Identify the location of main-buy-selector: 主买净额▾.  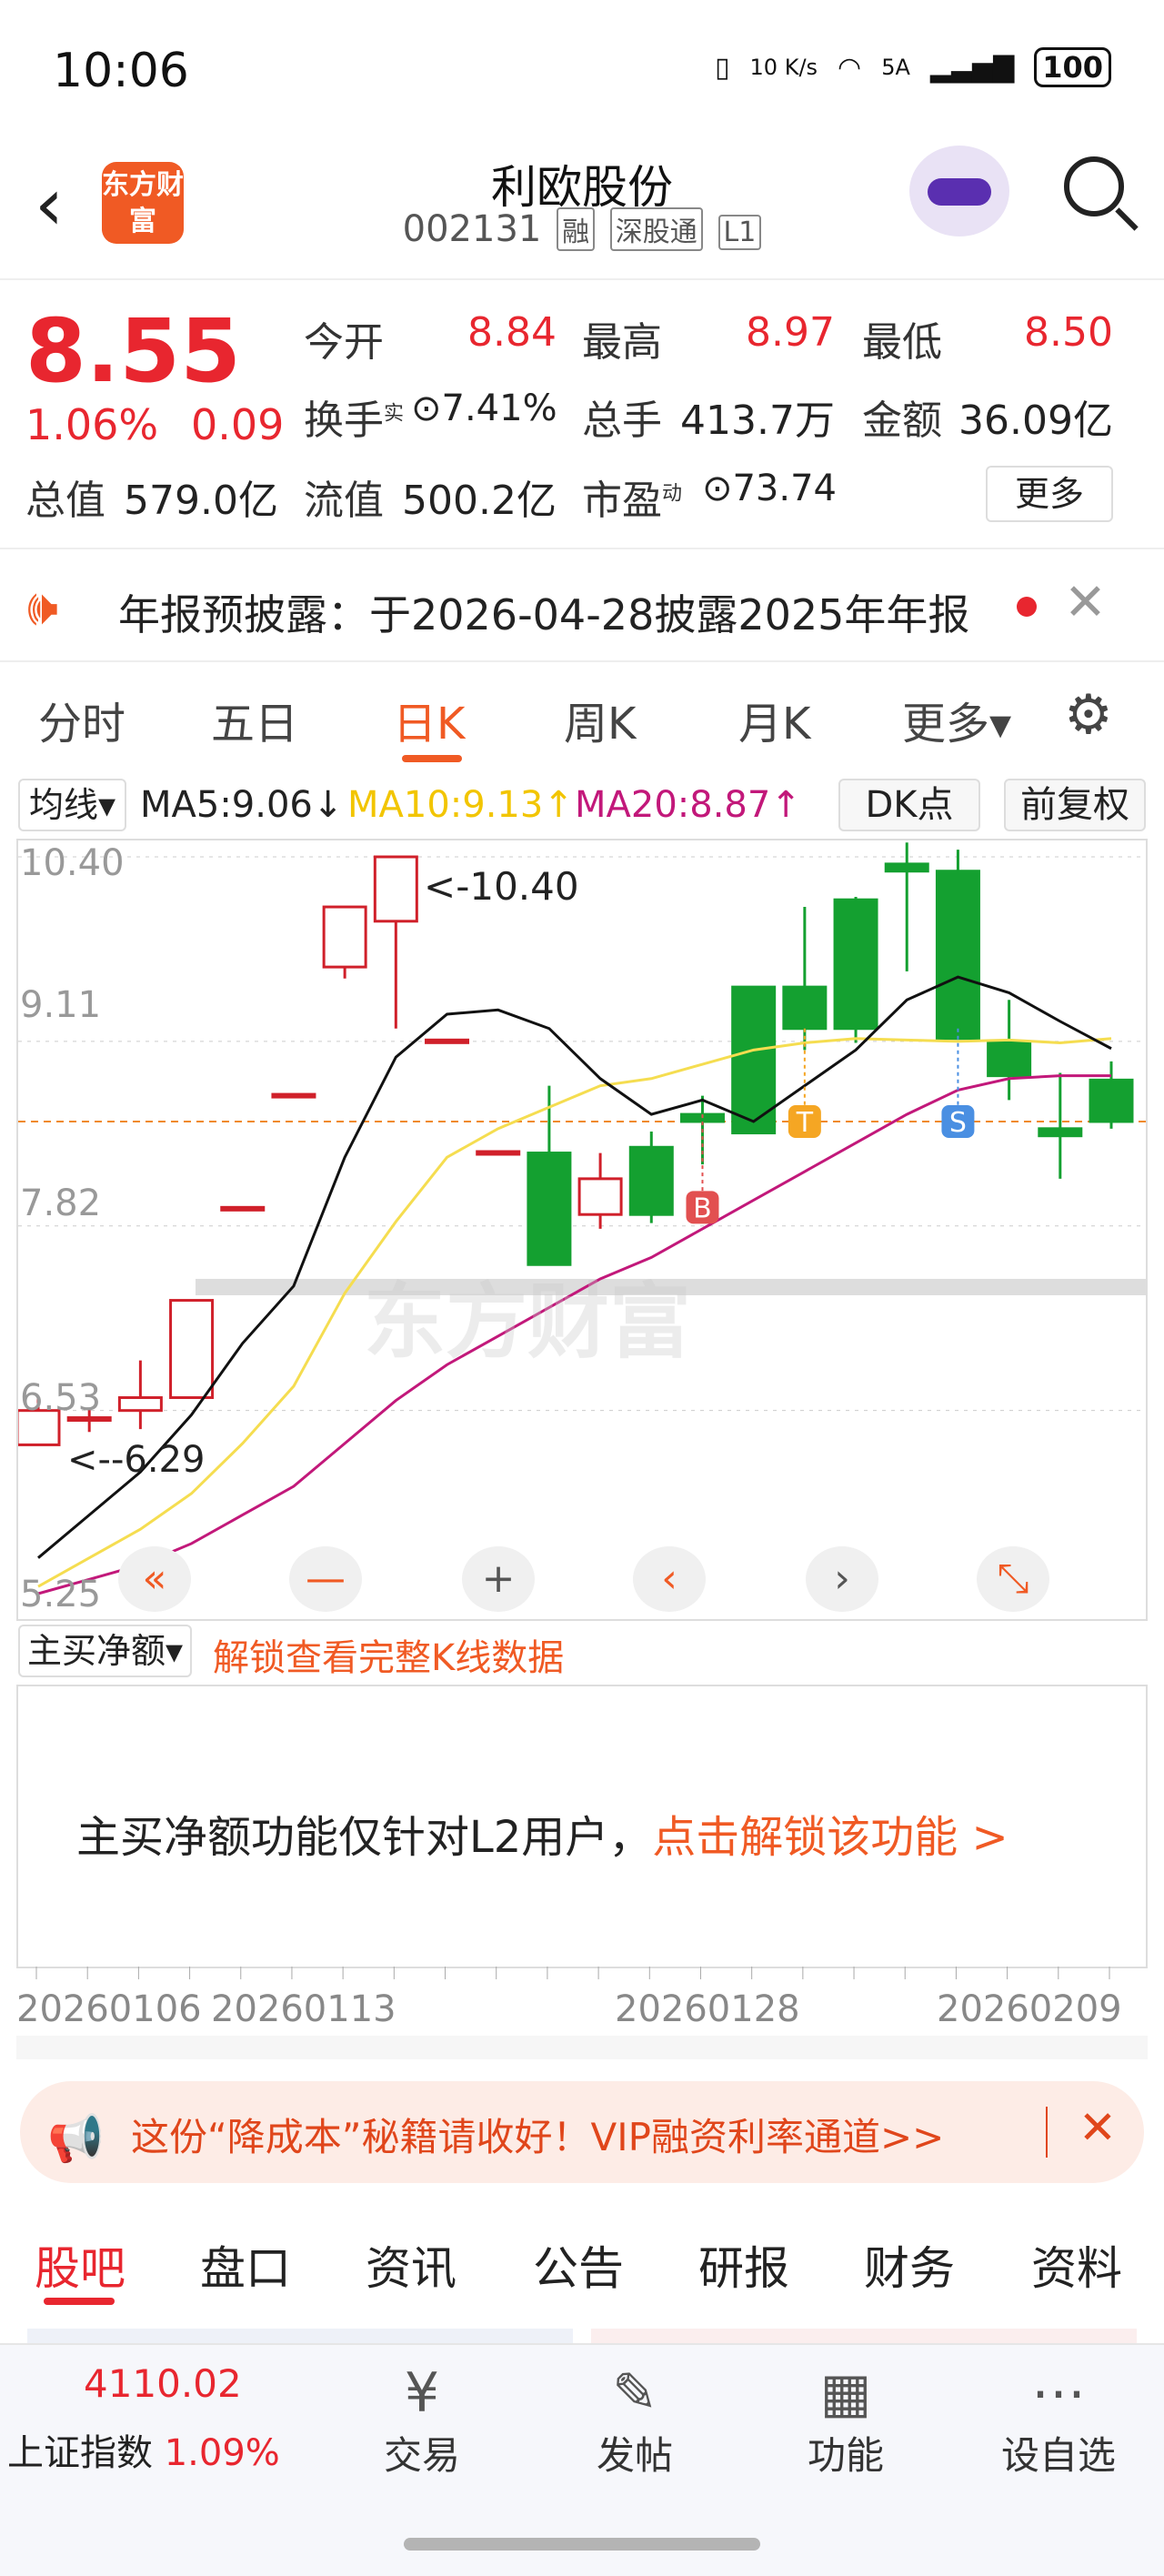
(106, 1651).